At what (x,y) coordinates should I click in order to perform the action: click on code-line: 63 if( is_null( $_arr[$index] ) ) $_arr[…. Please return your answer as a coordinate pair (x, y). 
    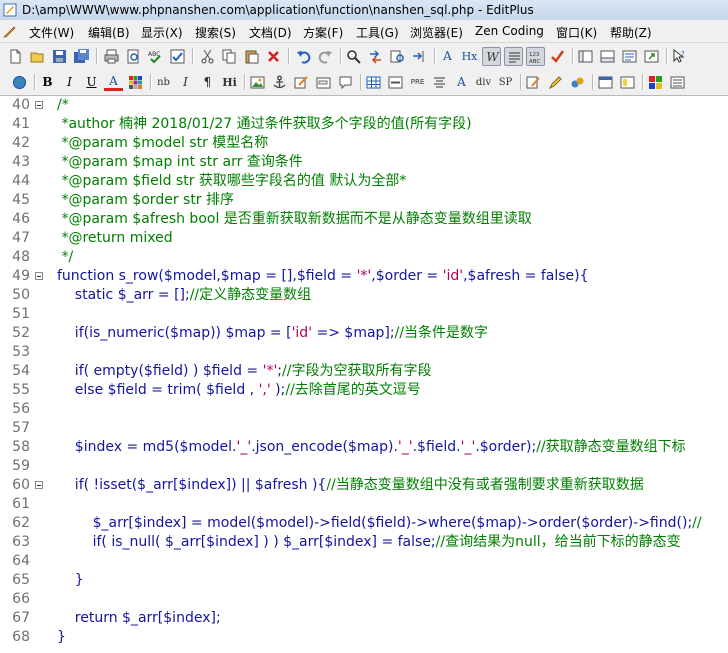
    Looking at the image, I should click on (364, 542).